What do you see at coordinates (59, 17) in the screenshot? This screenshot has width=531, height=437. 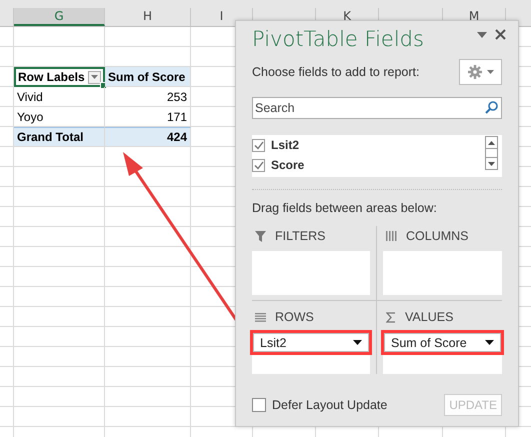 I see `column-header: G` at bounding box center [59, 17].